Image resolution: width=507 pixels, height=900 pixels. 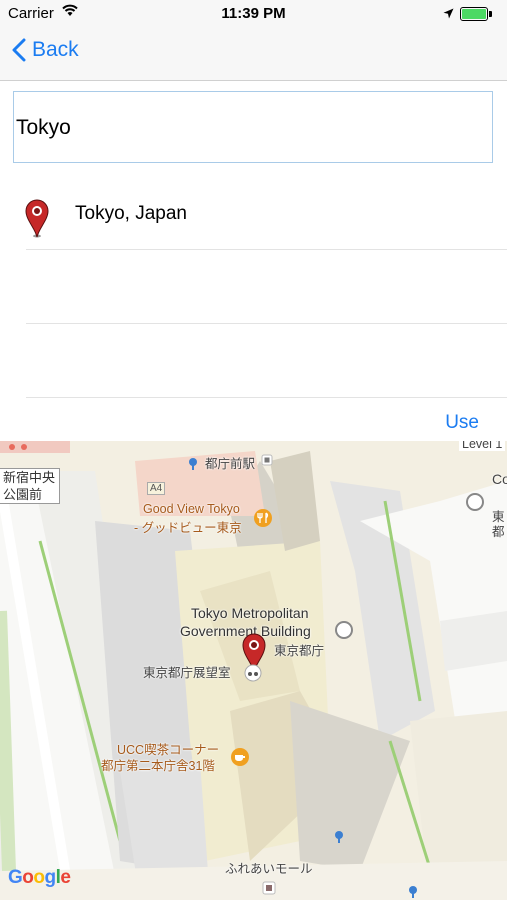 What do you see at coordinates (187, 673) in the screenshot?
I see `map-label-observatory: 東京都庁展望室` at bounding box center [187, 673].